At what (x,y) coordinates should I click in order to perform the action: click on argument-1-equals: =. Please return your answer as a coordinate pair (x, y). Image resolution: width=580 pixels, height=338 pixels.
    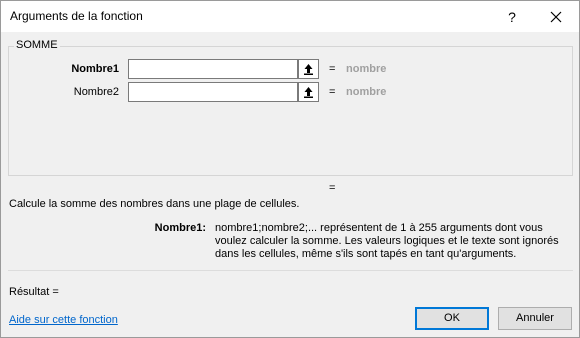
    Looking at the image, I should click on (332, 69).